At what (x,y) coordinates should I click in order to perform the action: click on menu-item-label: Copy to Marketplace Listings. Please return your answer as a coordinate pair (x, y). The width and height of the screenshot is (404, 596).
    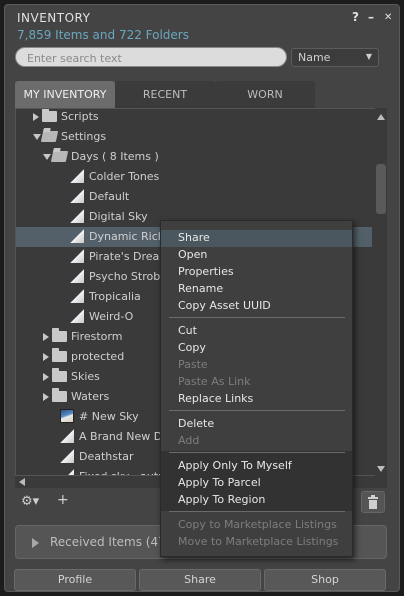
    Looking at the image, I should click on (257, 524).